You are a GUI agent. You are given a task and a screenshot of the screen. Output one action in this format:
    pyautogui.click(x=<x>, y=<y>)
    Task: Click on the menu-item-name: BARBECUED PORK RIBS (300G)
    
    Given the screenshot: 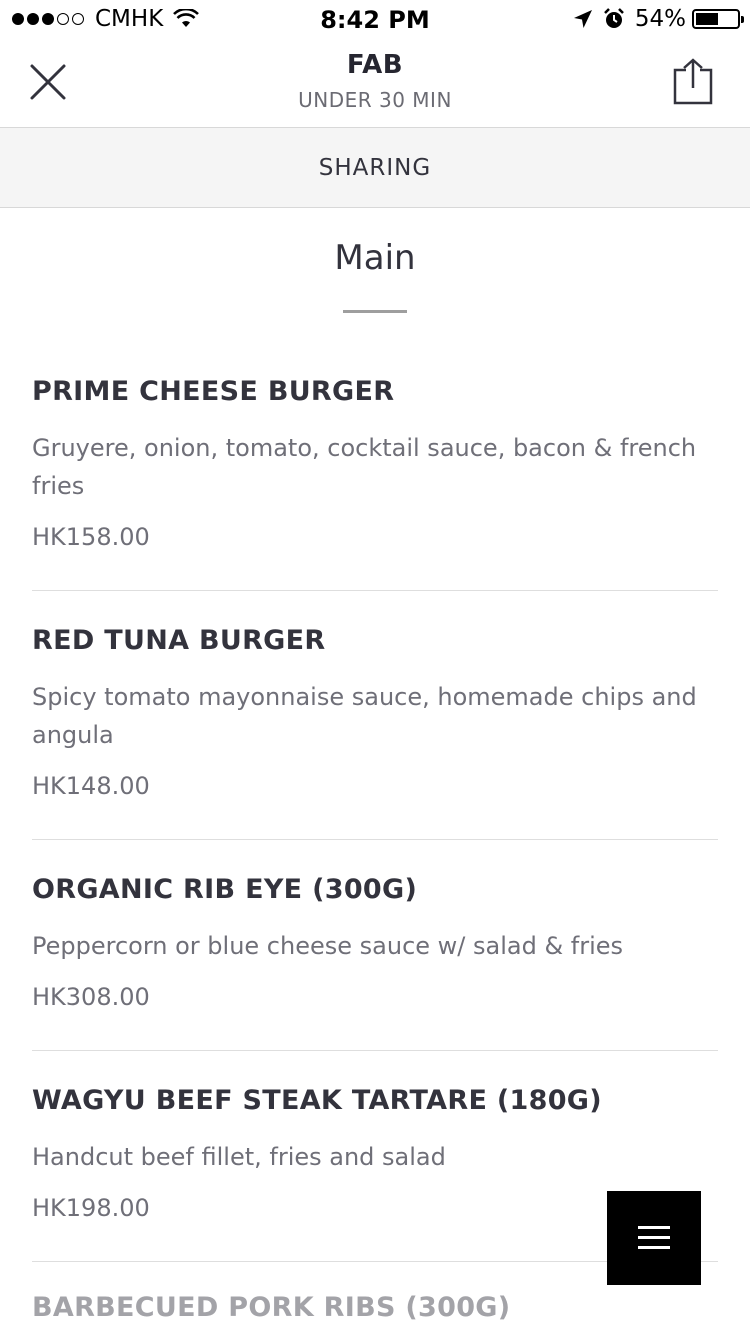 What is the action you would take?
    pyautogui.click(x=271, y=1307)
    